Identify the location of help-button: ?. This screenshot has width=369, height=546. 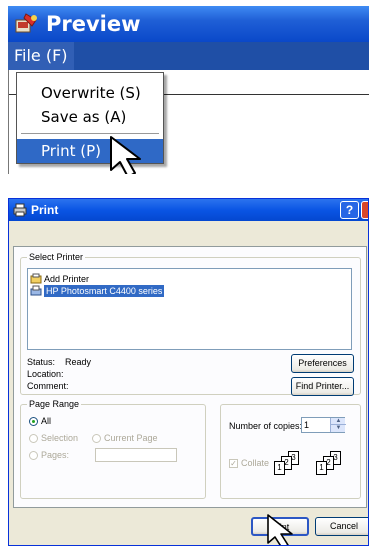
(349, 210).